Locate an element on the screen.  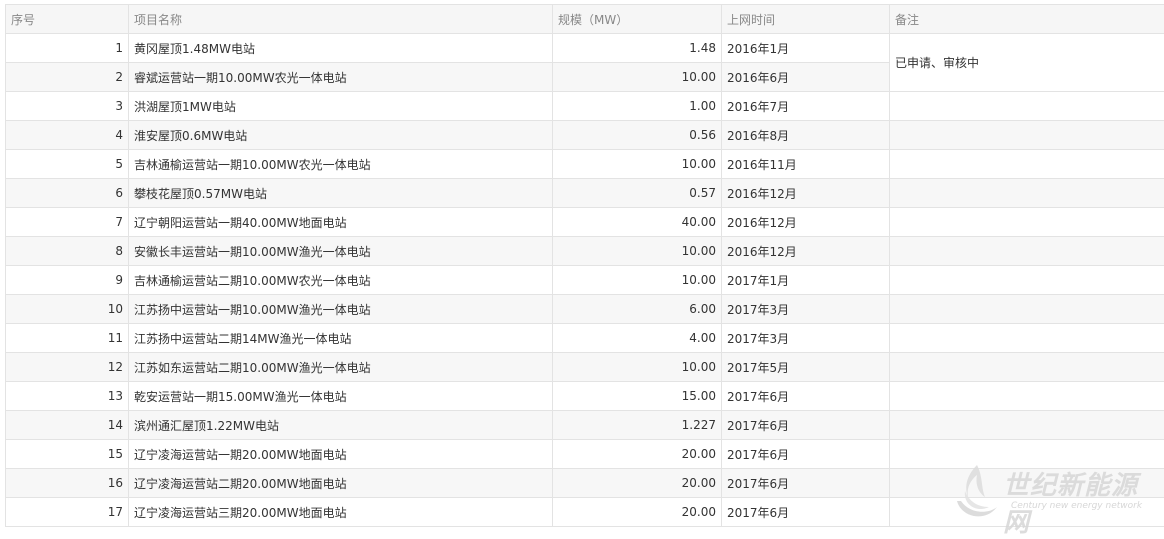
header-scale: 规模（MW） is located at coordinates (637, 19).